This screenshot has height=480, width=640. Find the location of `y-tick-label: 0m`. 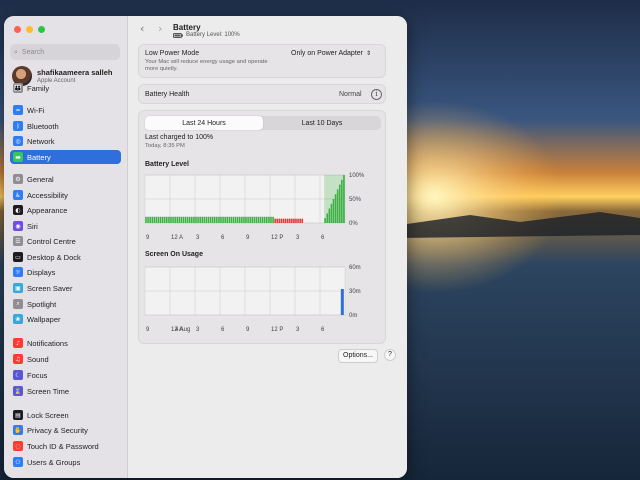

y-tick-label: 0m is located at coordinates (353, 316).